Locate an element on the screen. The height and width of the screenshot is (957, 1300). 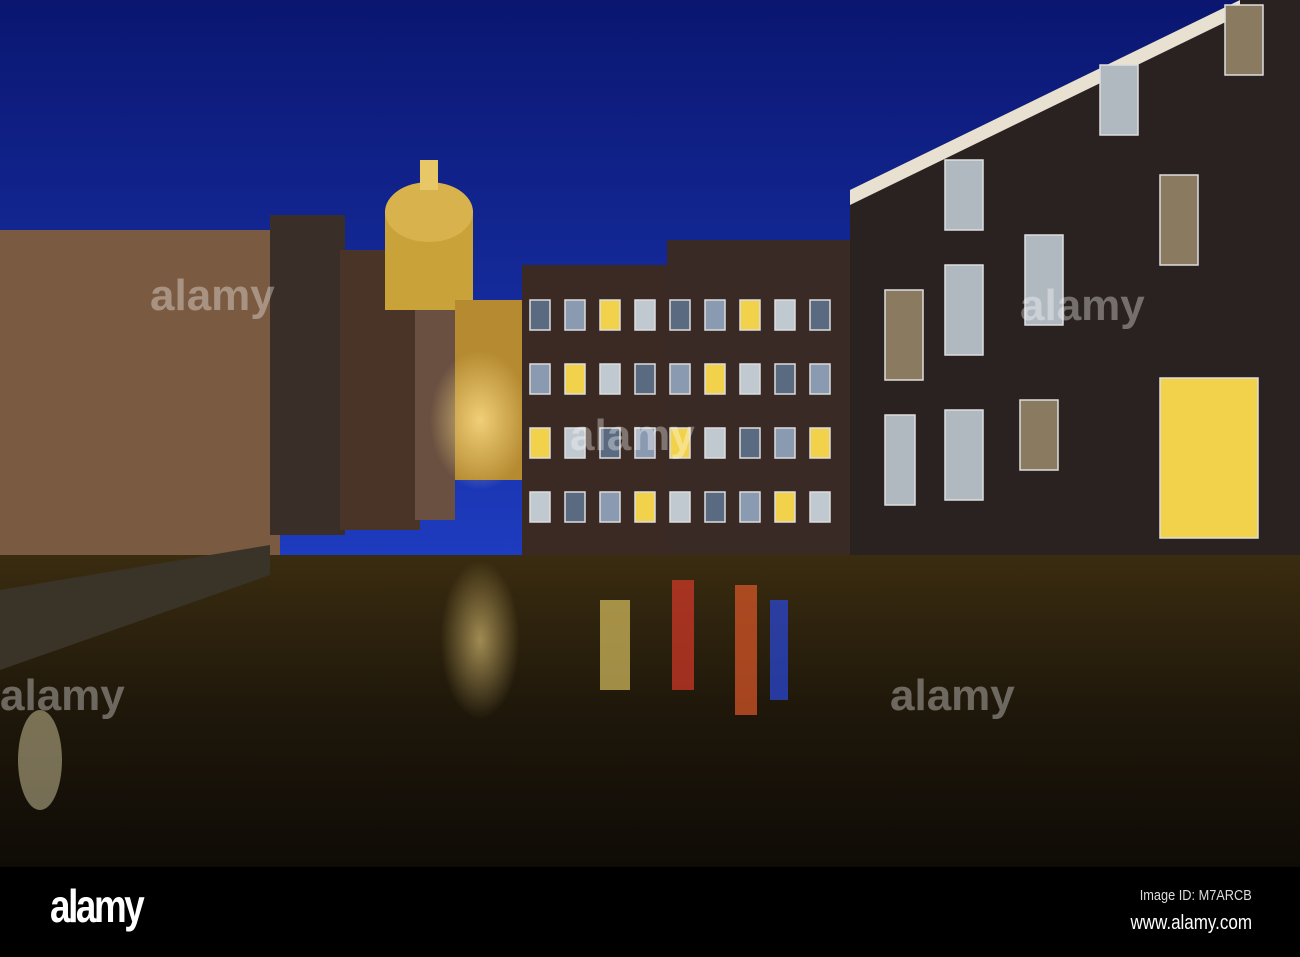
alamy-logo: alamy is located at coordinates (97, 906).